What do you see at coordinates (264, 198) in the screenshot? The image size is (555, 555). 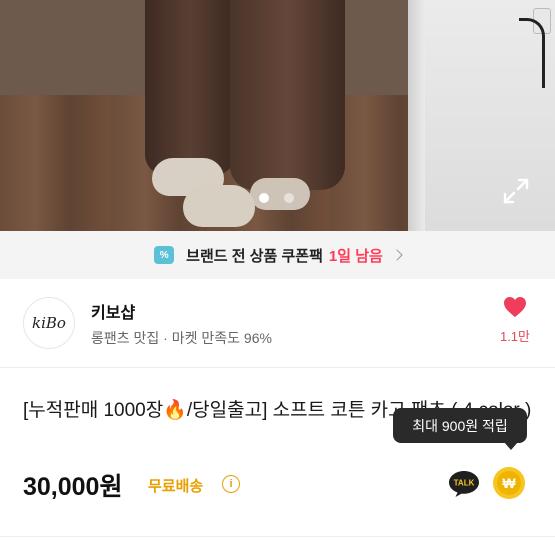 I see `carousel-dot-active` at bounding box center [264, 198].